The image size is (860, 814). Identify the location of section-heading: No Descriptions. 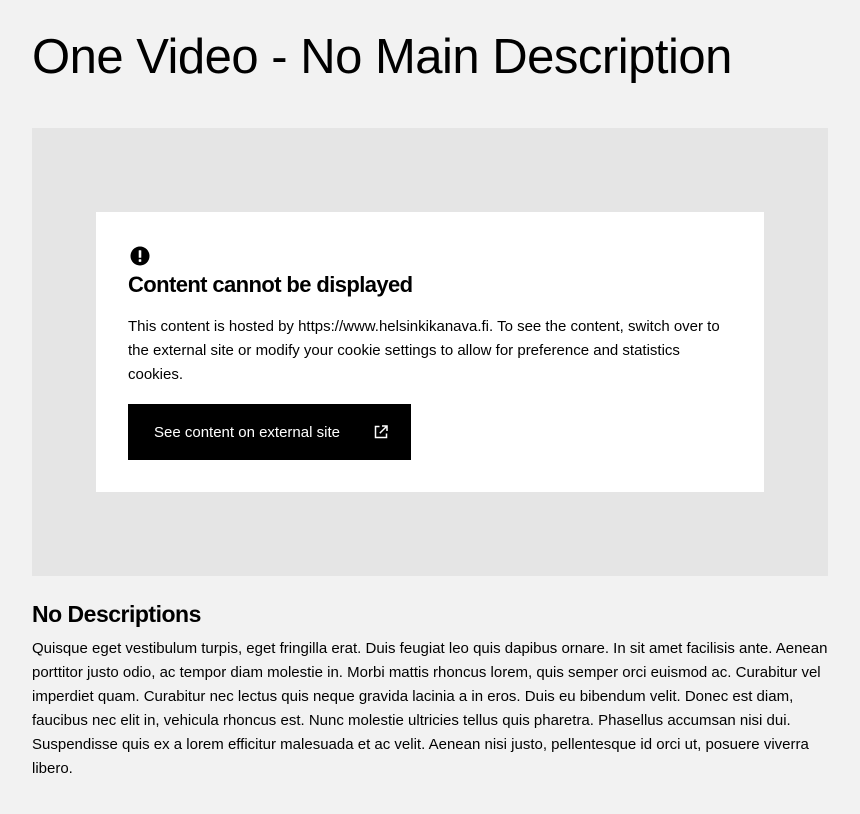
(116, 614).